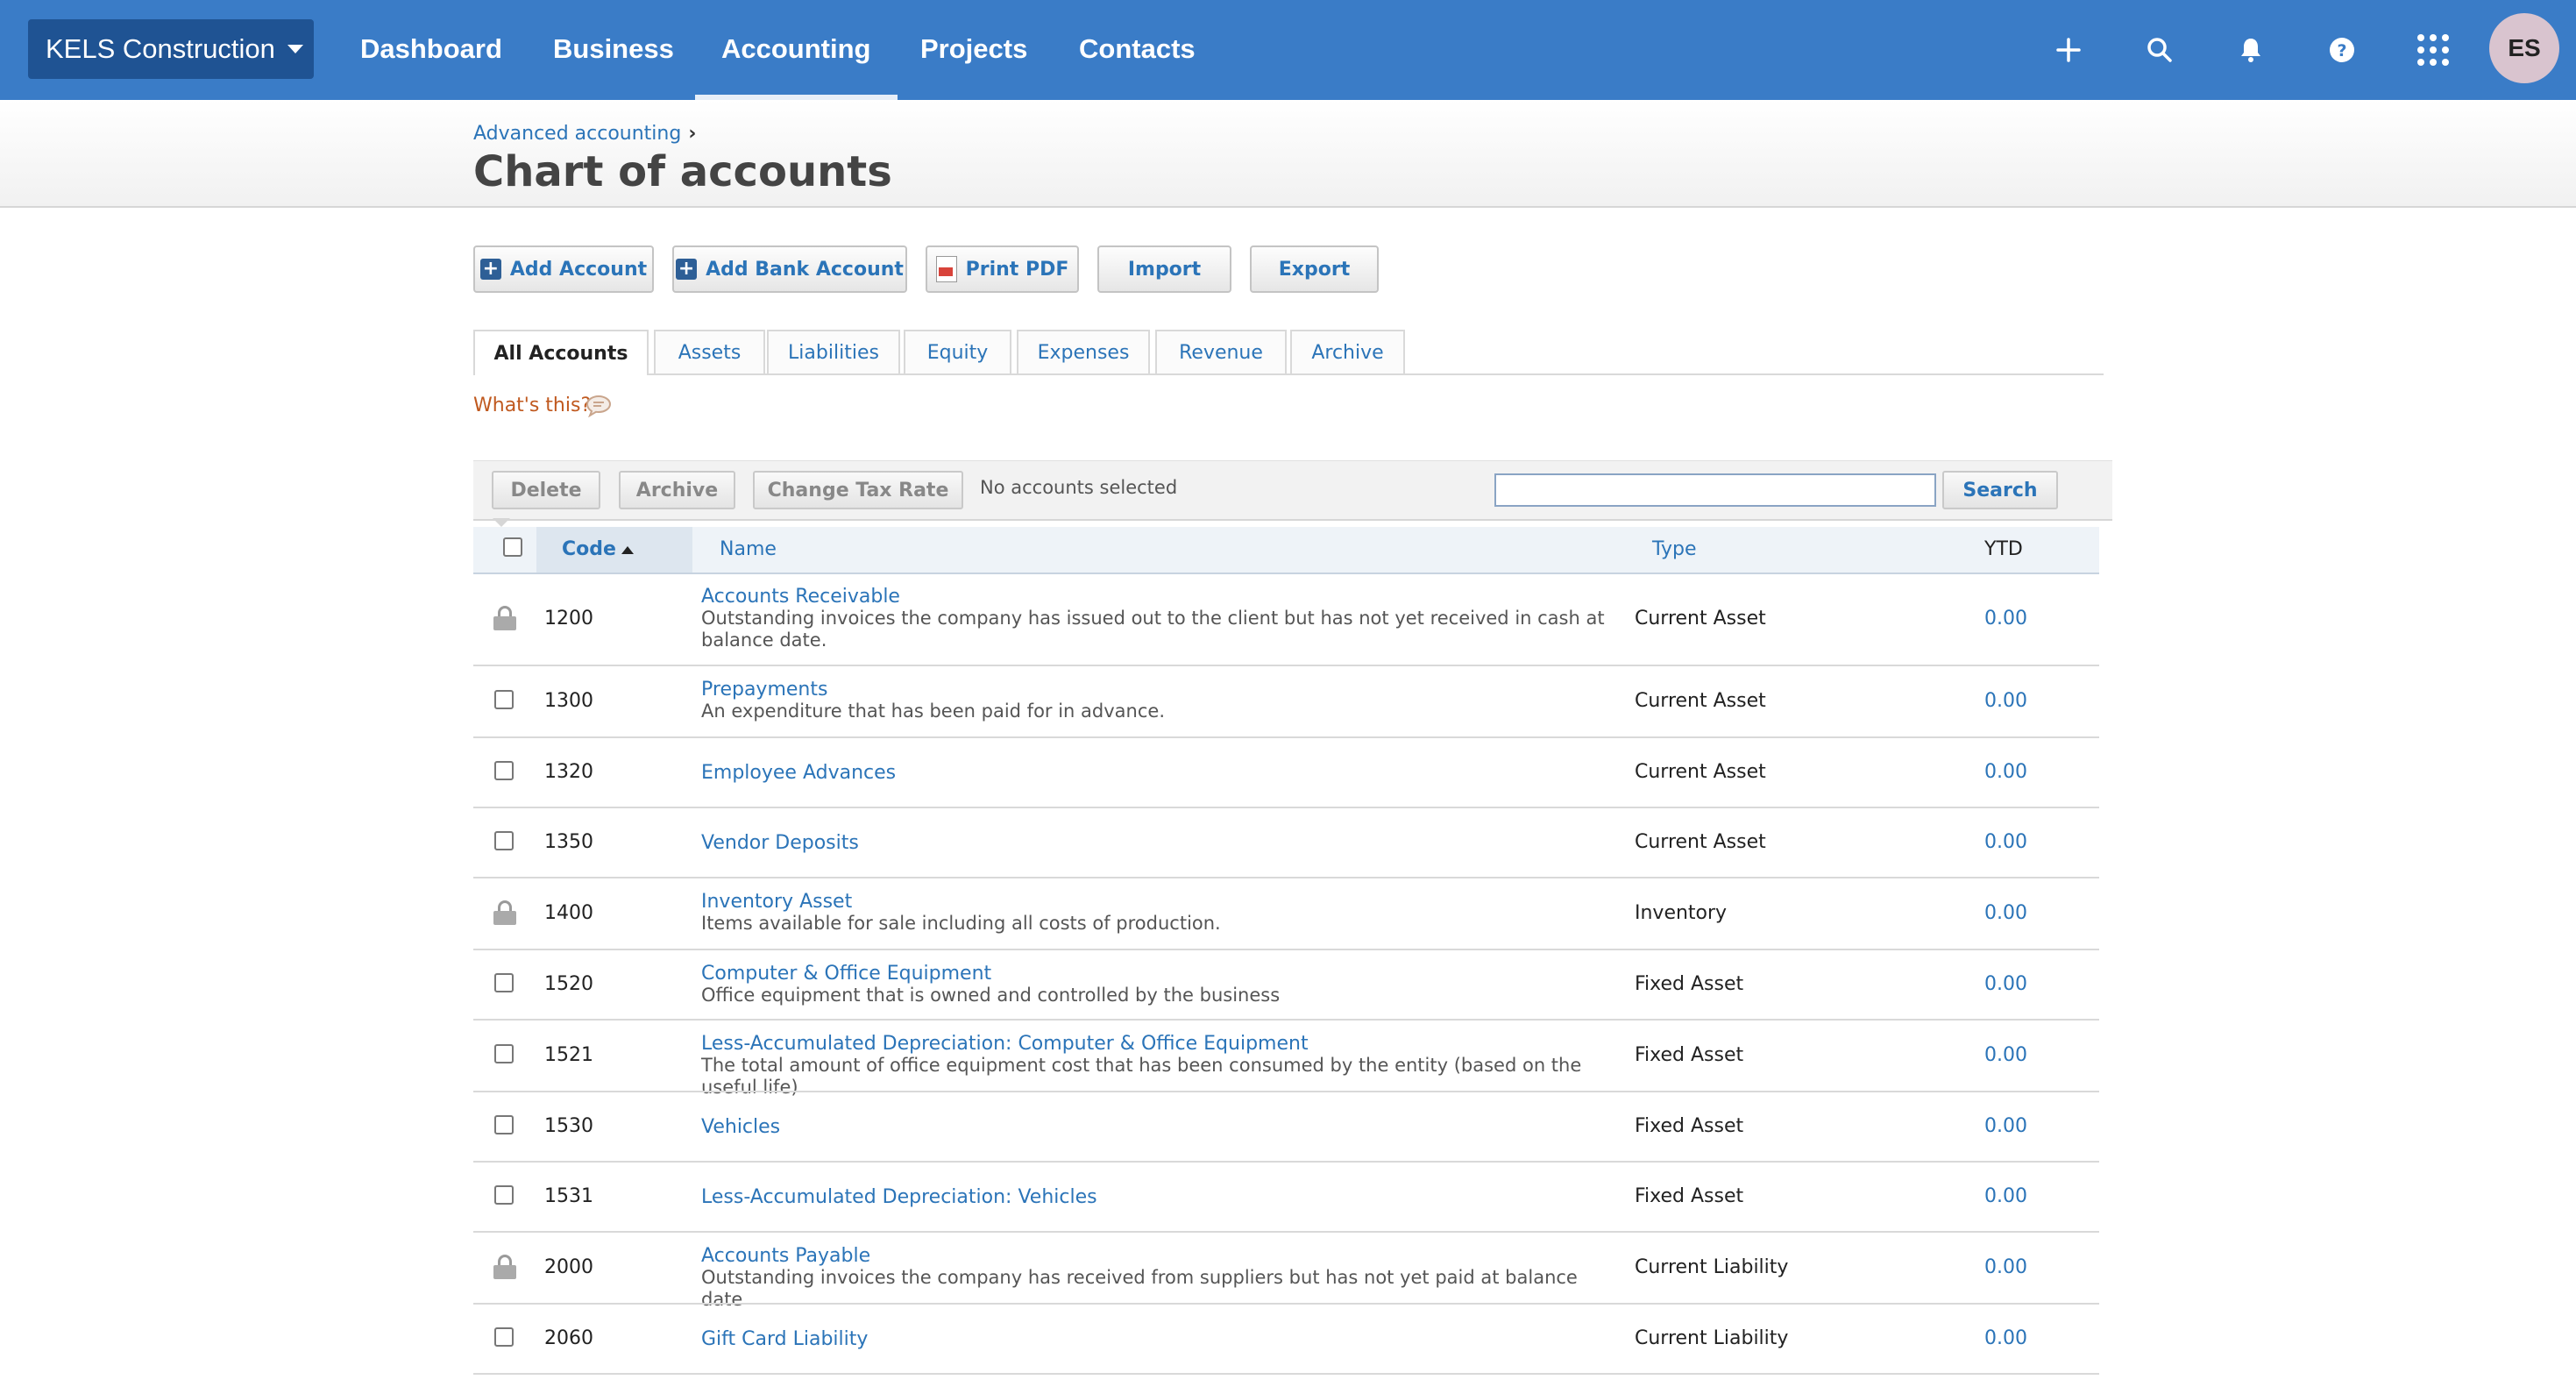 The image size is (2576, 1394). What do you see at coordinates (784, 1339) in the screenshot?
I see `account-name-link: Gift Card Liability` at bounding box center [784, 1339].